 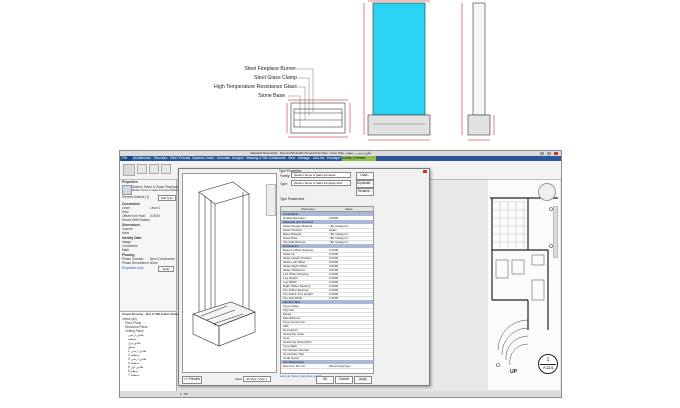 I want to click on floor-plan-canvas: UP 1 A114, so click(x=524, y=285).